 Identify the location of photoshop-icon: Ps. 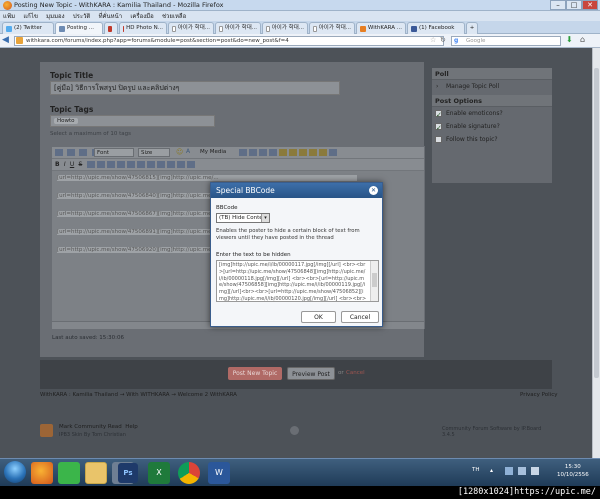
(128, 473).